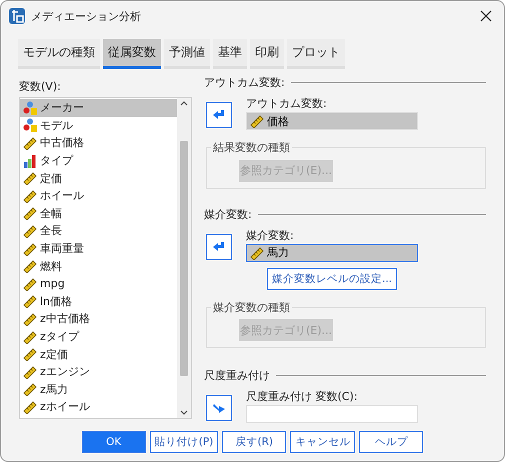 Image resolution: width=505 pixels, height=462 pixels. What do you see at coordinates (98, 337) in the screenshot?
I see `variable-item: zタイプ` at bounding box center [98, 337].